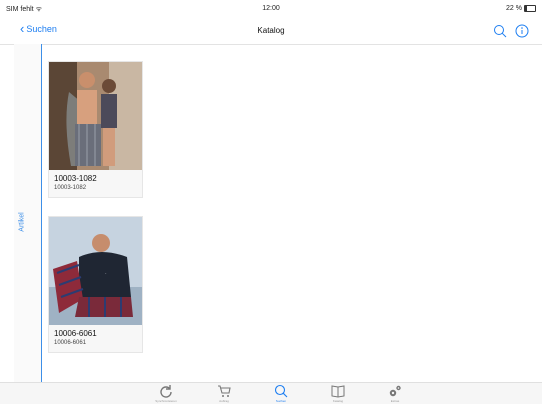 Image resolution: width=542 pixels, height=404 pixels. What do you see at coordinates (522, 31) in the screenshot?
I see `info-search-icon` at bounding box center [522, 31].